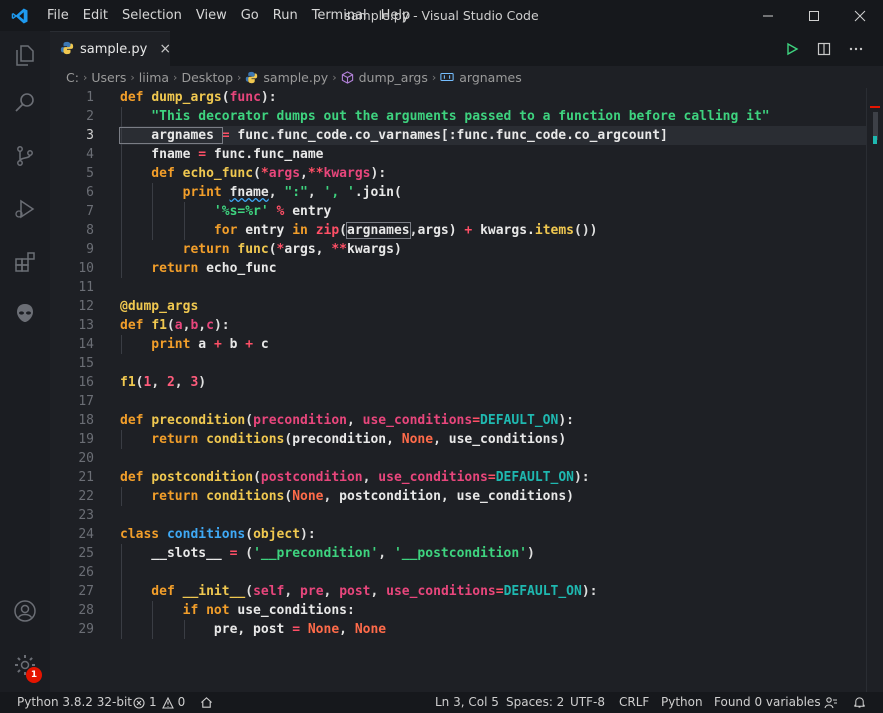 The height and width of the screenshot is (713, 883). What do you see at coordinates (25, 262) in the screenshot?
I see `extensions-icon` at bounding box center [25, 262].